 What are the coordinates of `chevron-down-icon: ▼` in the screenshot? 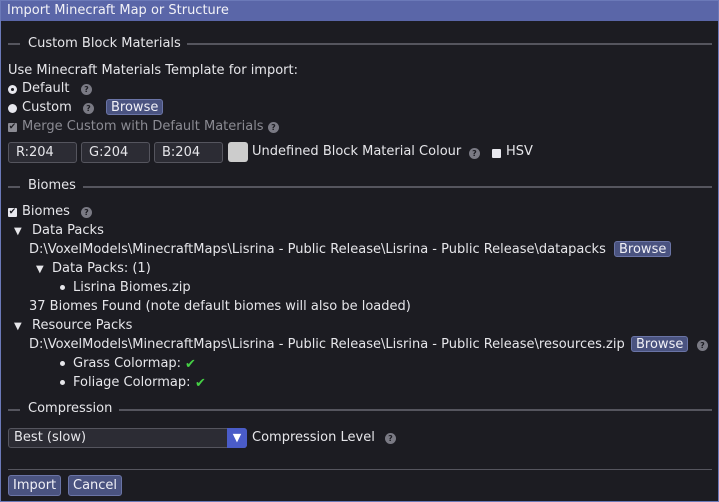 It's located at (237, 438).